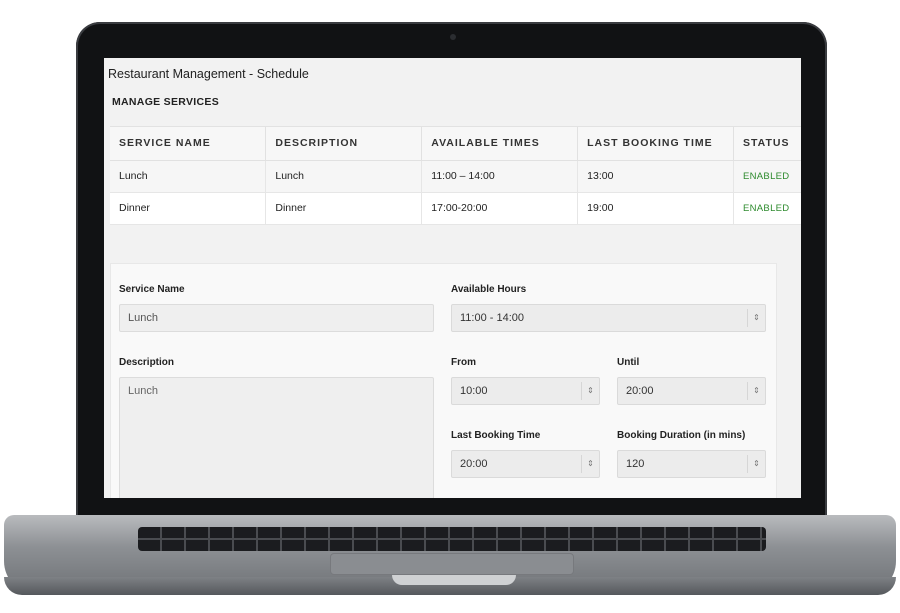  I want to click on until-select: 20:00 ⇕, so click(691, 391).